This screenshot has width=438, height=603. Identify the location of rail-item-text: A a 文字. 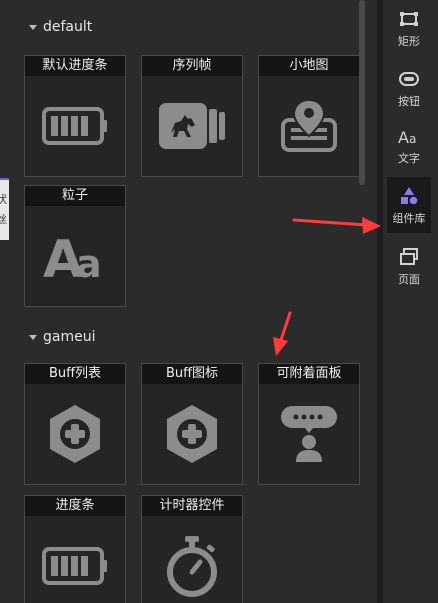
(409, 145).